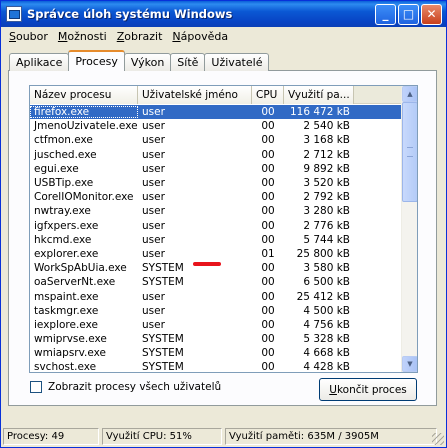 This screenshot has height=448, width=447. What do you see at coordinates (216, 169) in the screenshot?
I see `process-row: egui.exe user 00 9 892 kB` at bounding box center [216, 169].